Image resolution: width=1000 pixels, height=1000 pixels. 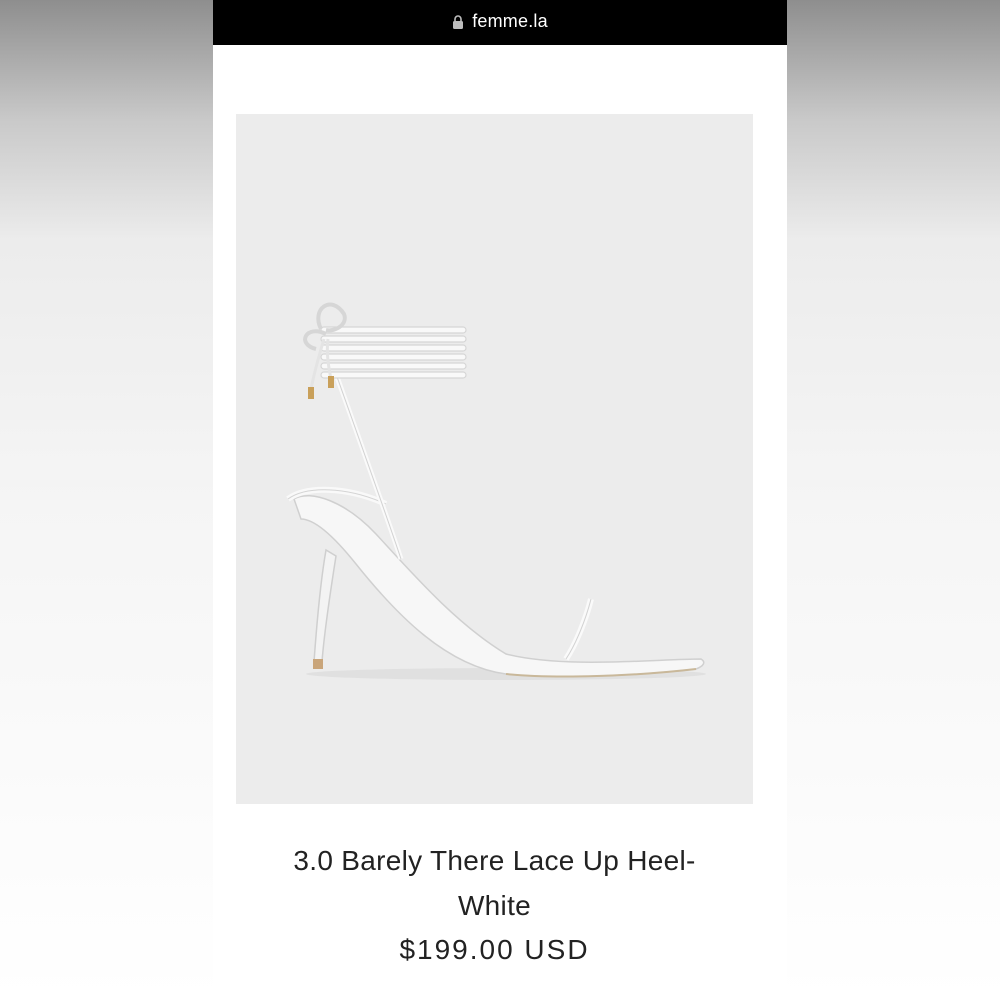 I want to click on product-title-line-2: White, so click(x=494, y=905).